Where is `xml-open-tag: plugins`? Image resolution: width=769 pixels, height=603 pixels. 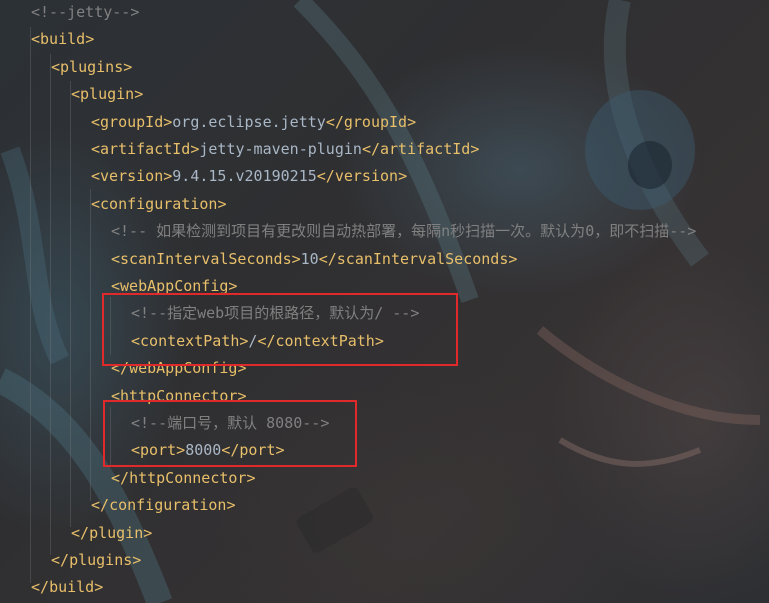 xml-open-tag: plugins is located at coordinates (92, 66).